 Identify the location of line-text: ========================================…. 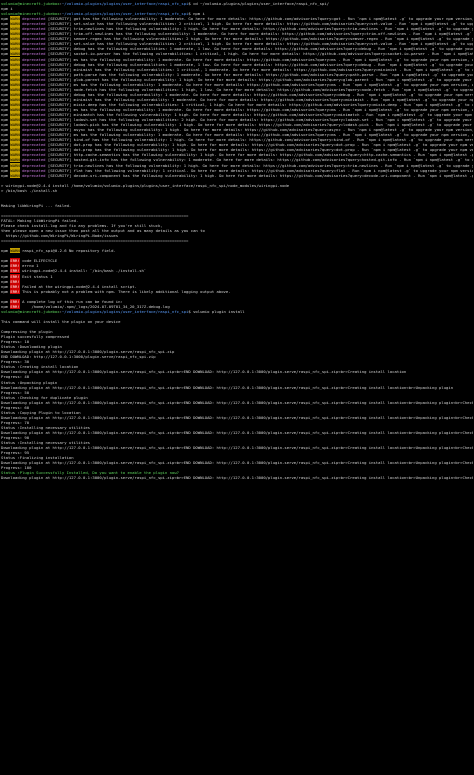
(95, 241).